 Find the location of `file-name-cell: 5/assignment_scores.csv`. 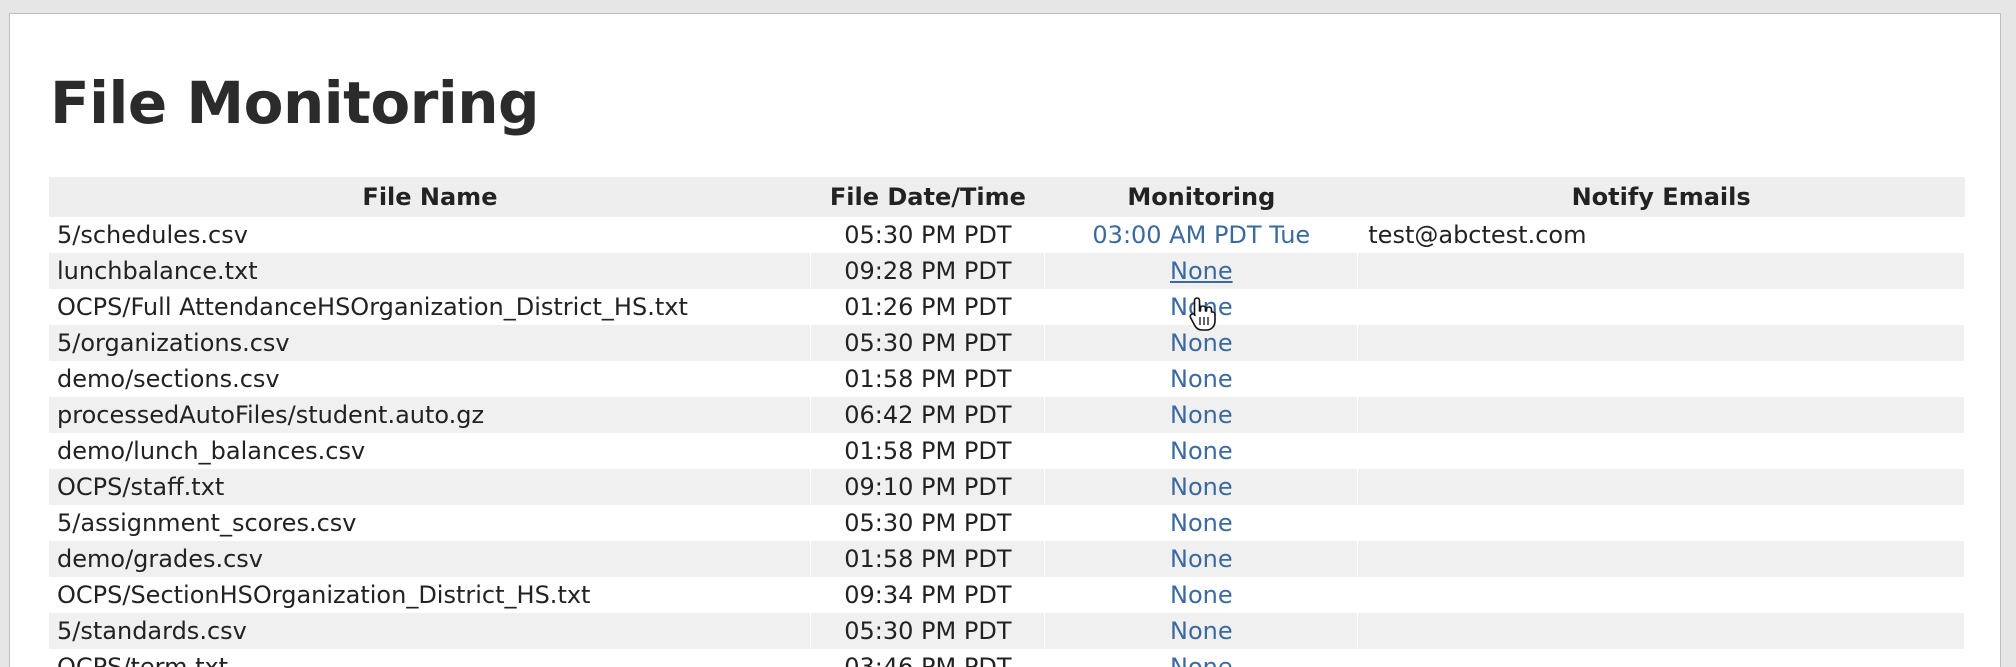

file-name-cell: 5/assignment_scores.csv is located at coordinates (430, 523).